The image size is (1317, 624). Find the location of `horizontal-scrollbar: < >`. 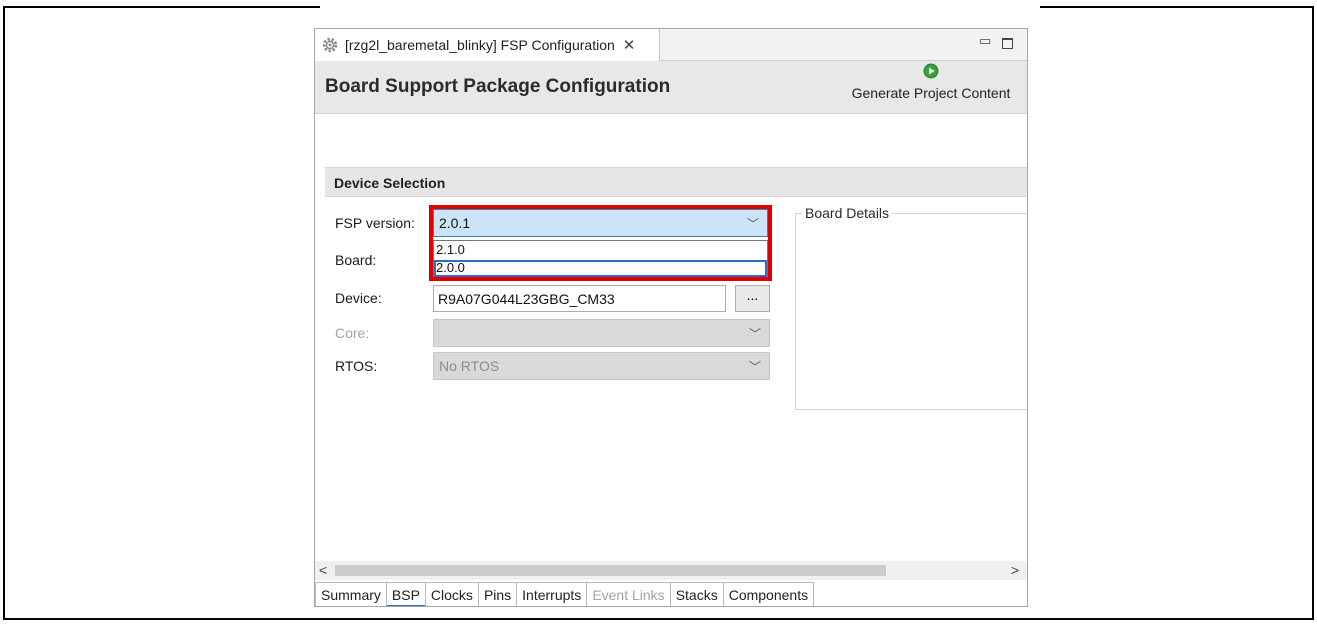

horizontal-scrollbar: < > is located at coordinates (671, 570).